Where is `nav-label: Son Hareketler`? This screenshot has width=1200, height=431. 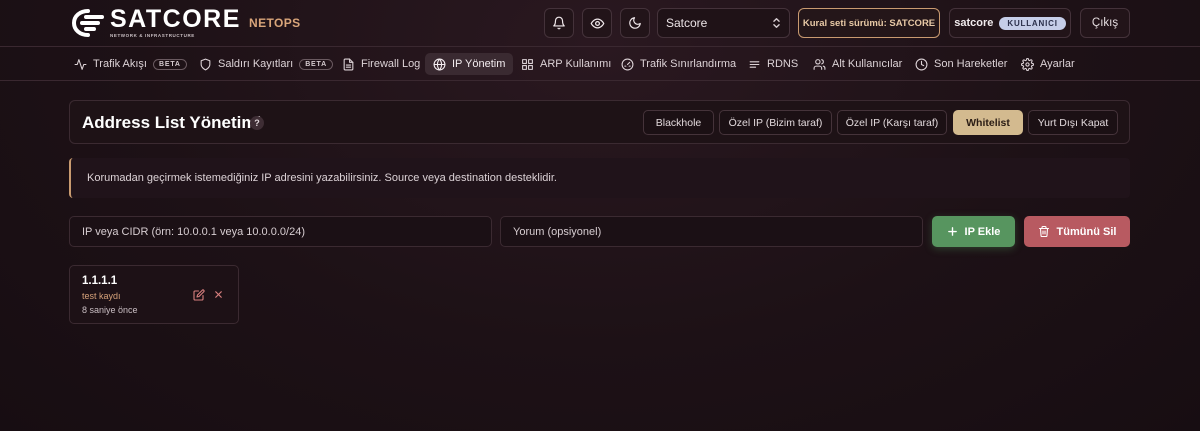 nav-label: Son Hareketler is located at coordinates (971, 64).